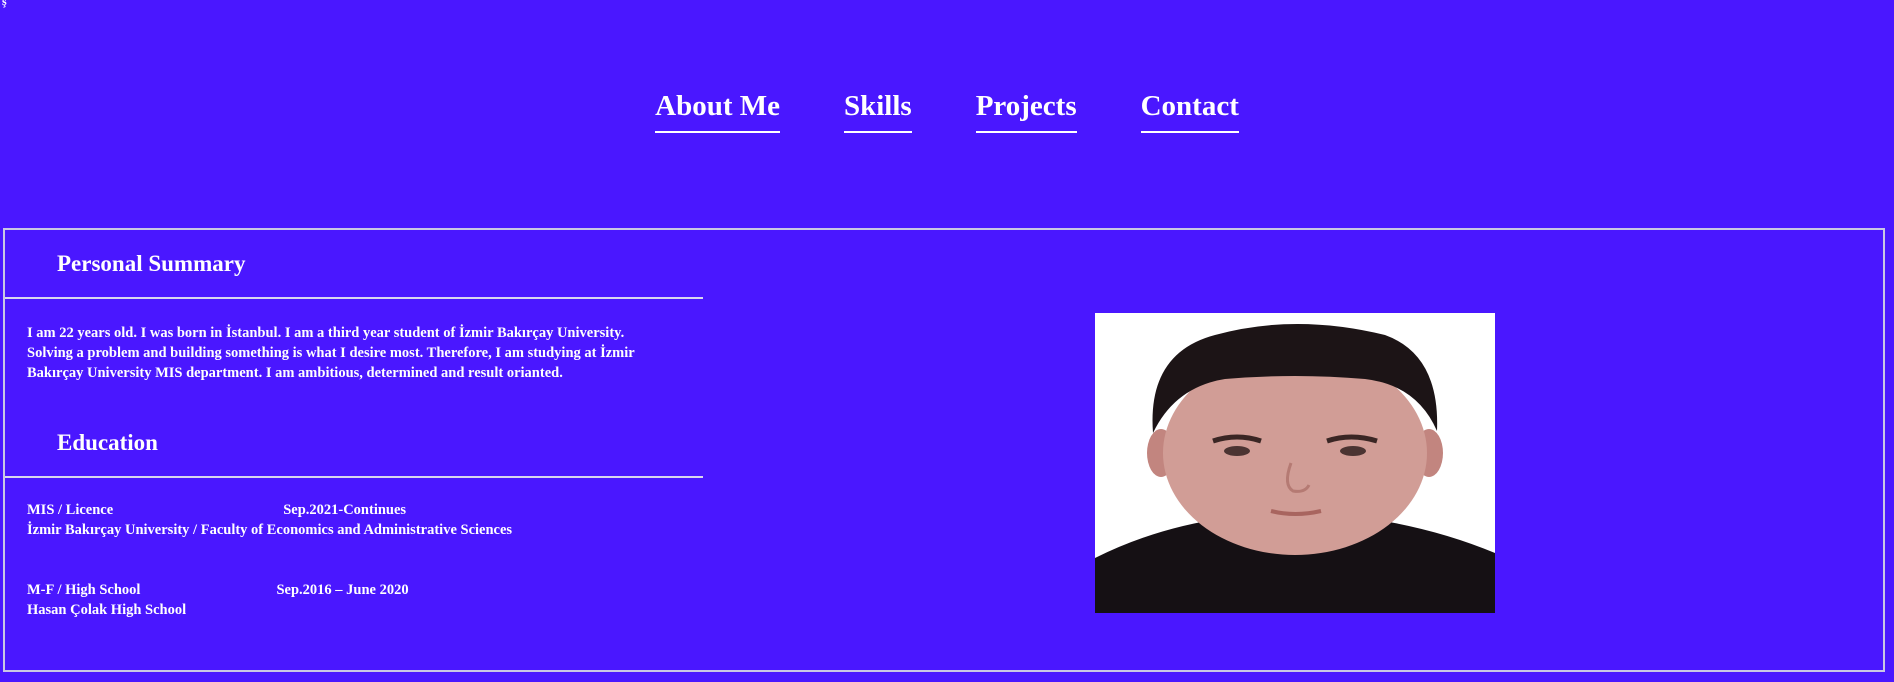 The image size is (1894, 682). I want to click on education-divider, so click(354, 477).